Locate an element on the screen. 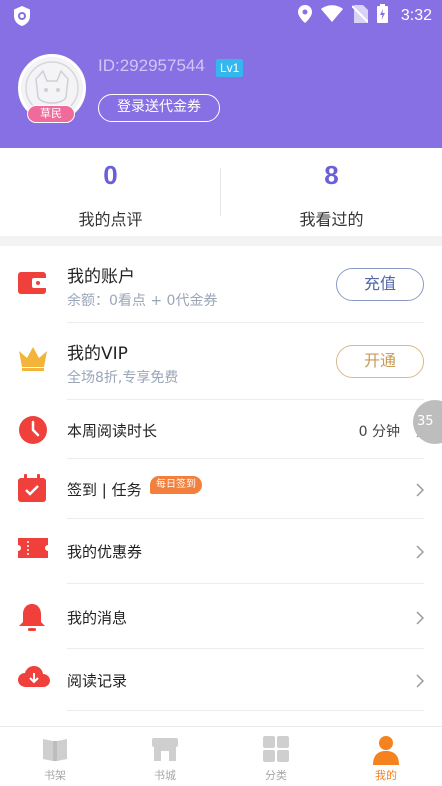 The image size is (442, 786). clock-time: 3:32 is located at coordinates (416, 15).